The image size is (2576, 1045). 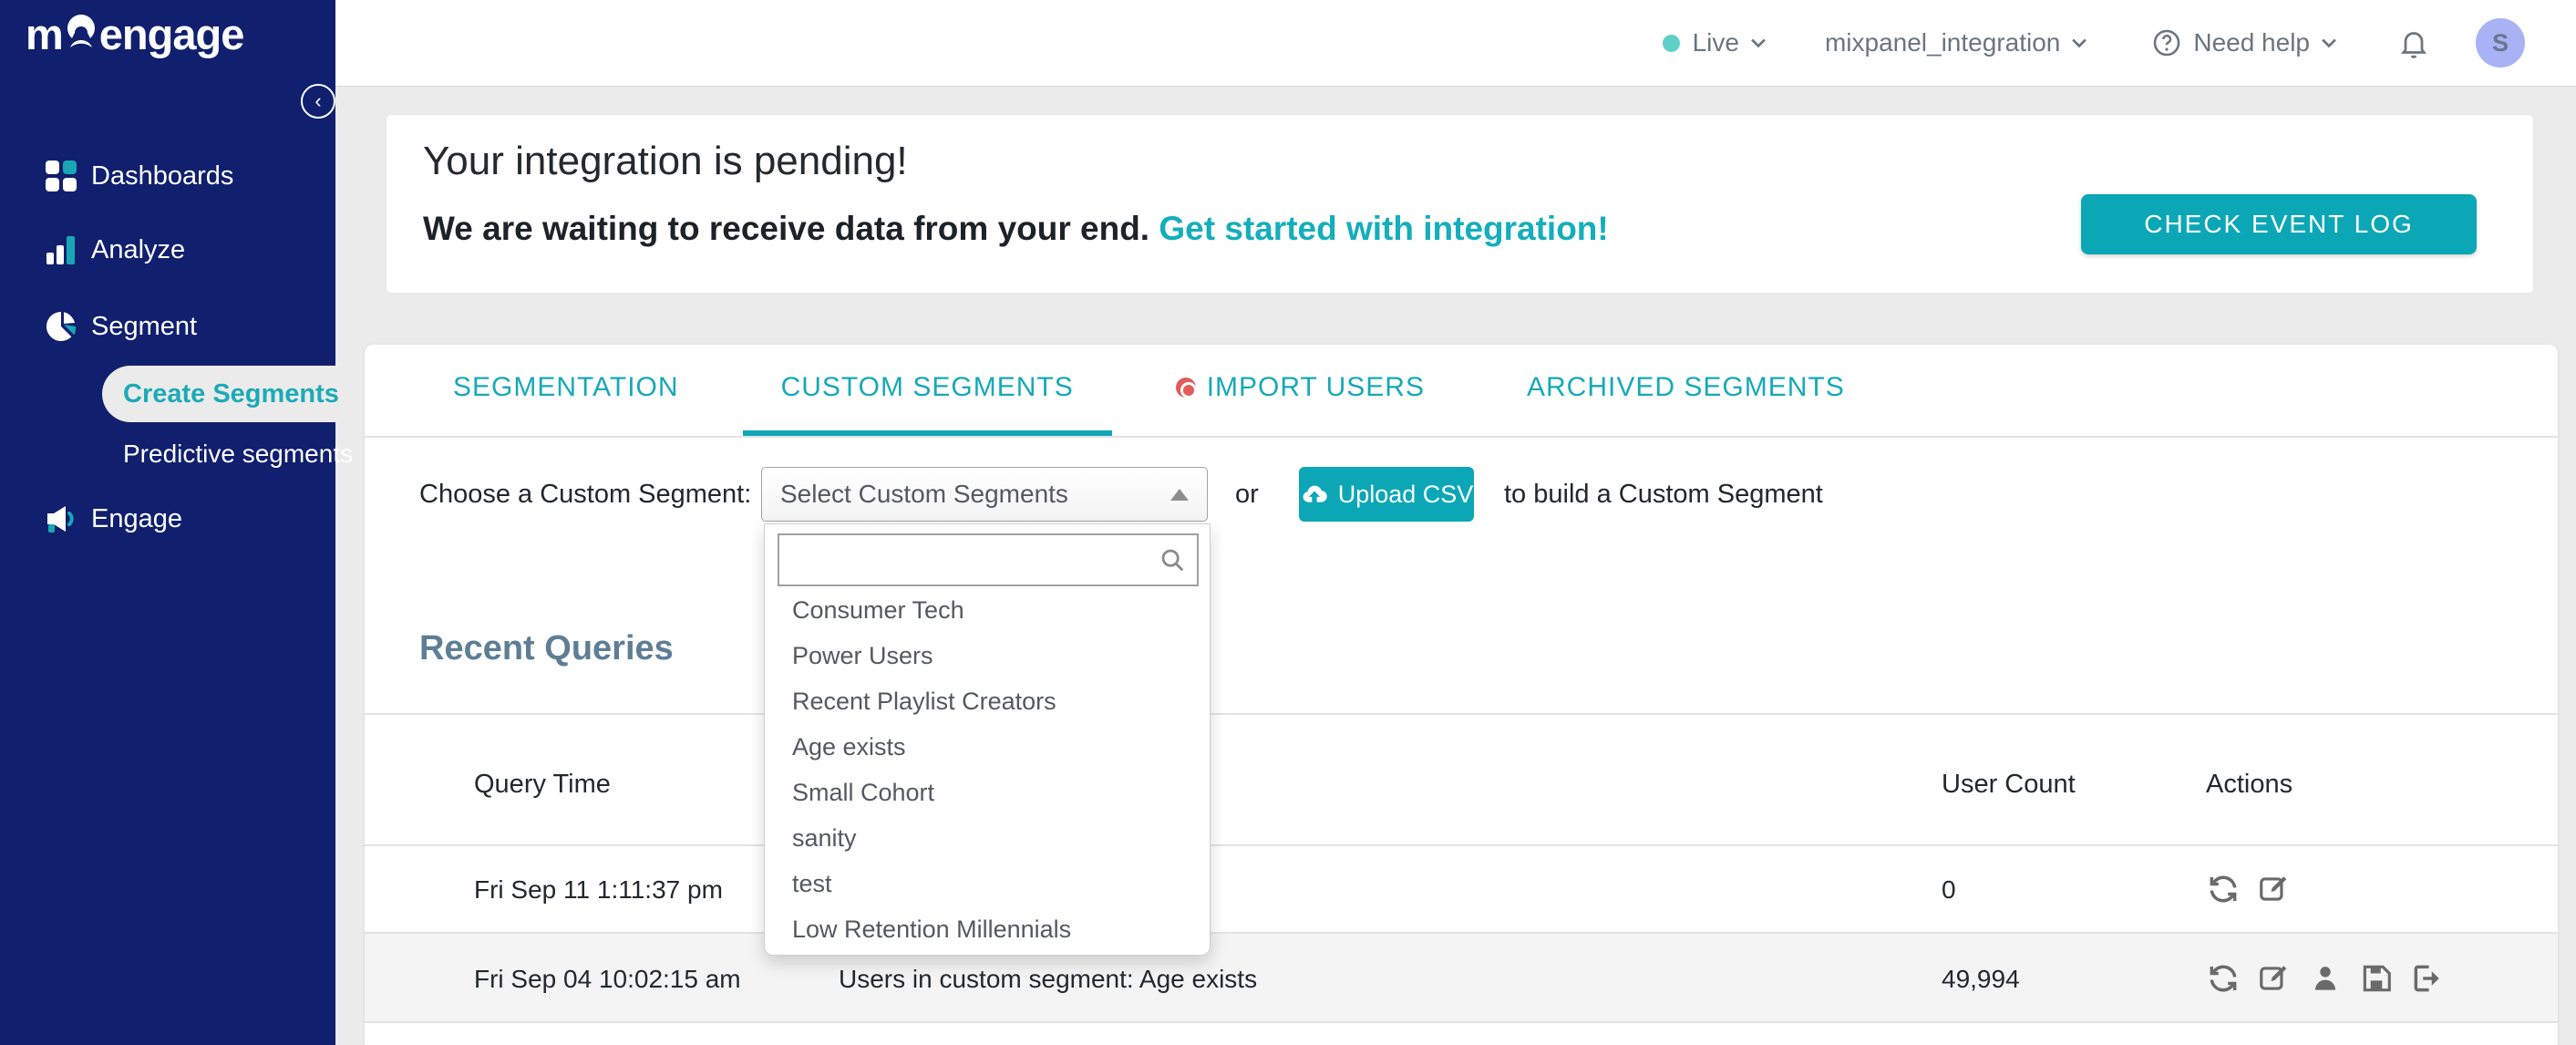 What do you see at coordinates (987, 838) in the screenshot?
I see `segment-option: sanity` at bounding box center [987, 838].